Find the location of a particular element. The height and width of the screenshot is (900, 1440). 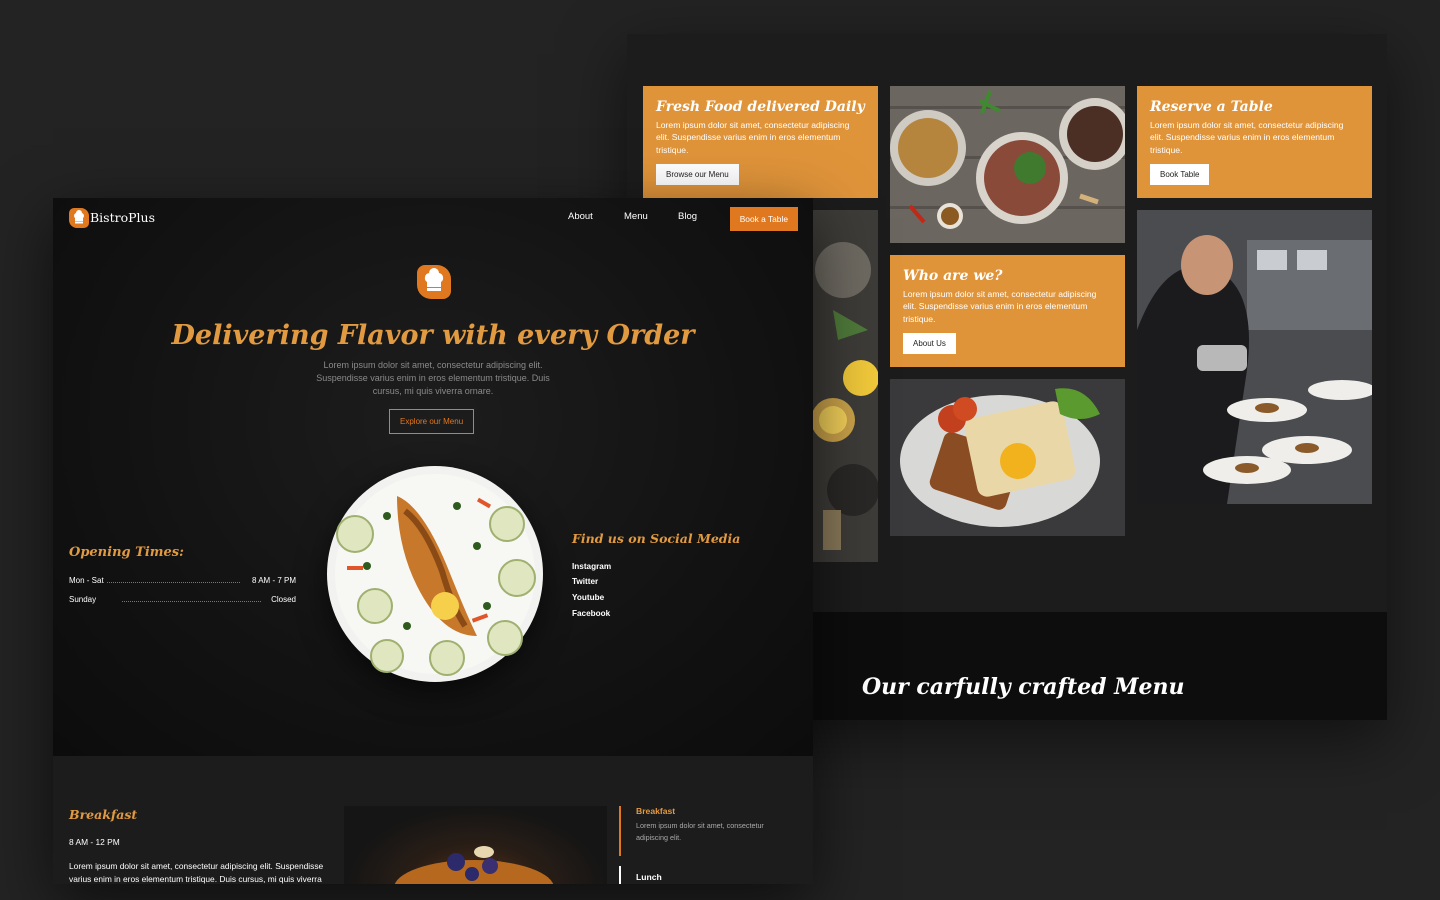

food-photo-lemons is located at coordinates (845, 386).